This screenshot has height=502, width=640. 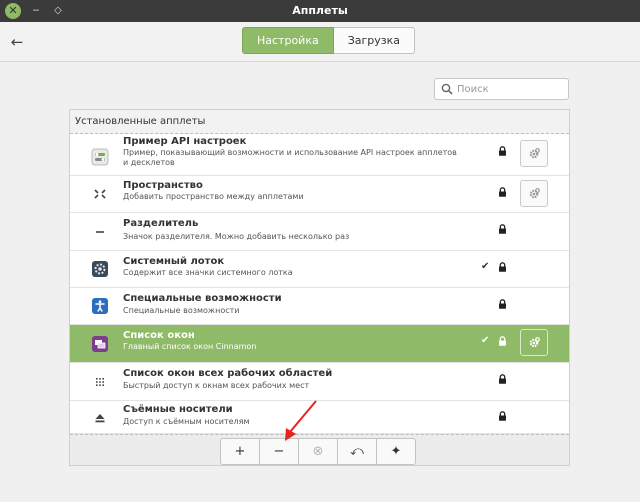 What do you see at coordinates (190, 346) in the screenshot?
I see `applet-description: Главный список окон Cinnamon` at bounding box center [190, 346].